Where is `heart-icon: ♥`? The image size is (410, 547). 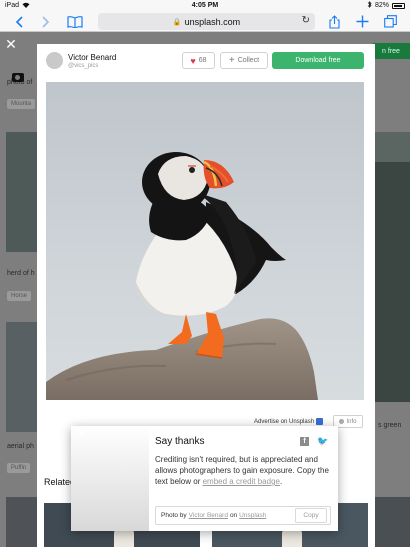 heart-icon: ♥ is located at coordinates (193, 60).